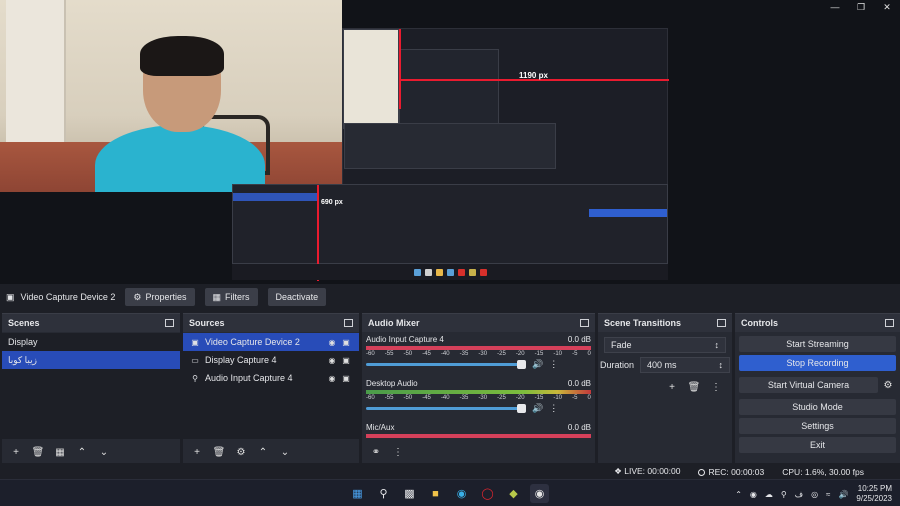 This screenshot has width=900, height=506. I want to click on broadcast-icon: ❖, so click(619, 471).